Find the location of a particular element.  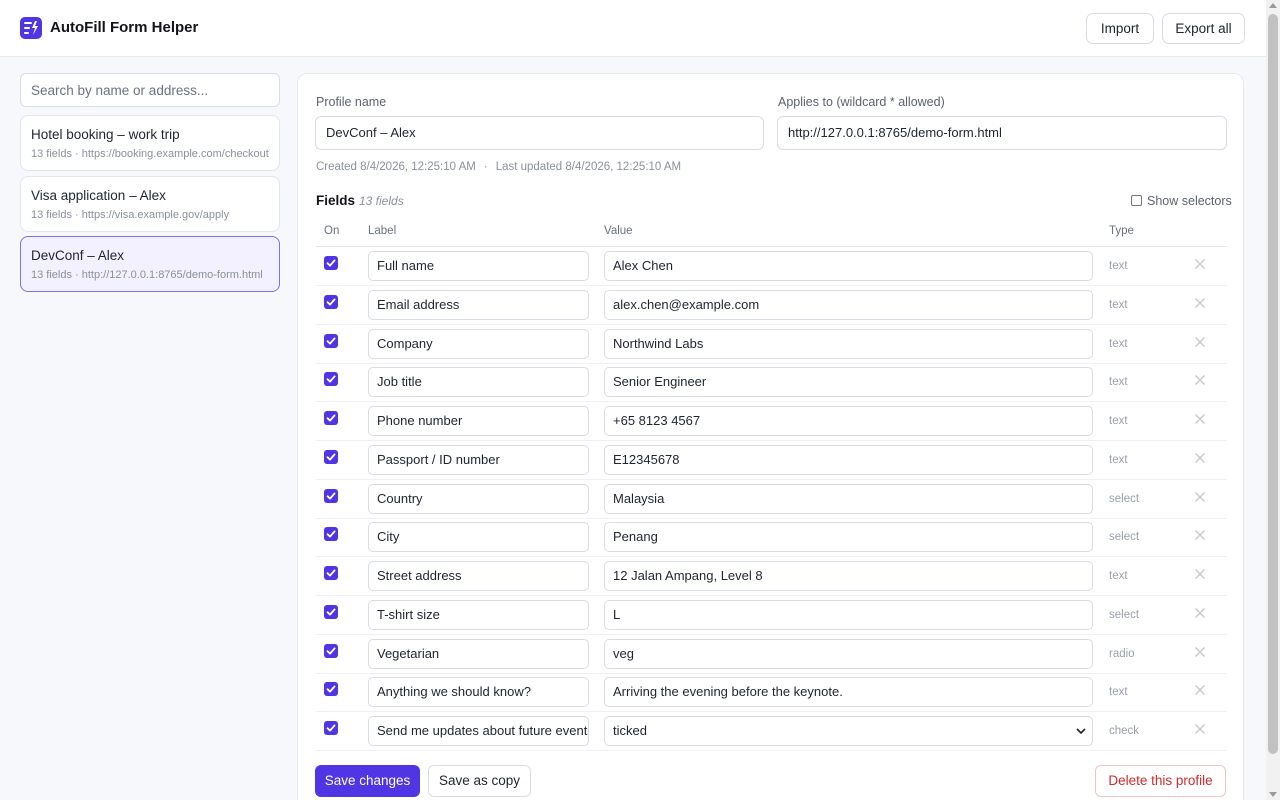

profile-search-input is located at coordinates (150, 90).